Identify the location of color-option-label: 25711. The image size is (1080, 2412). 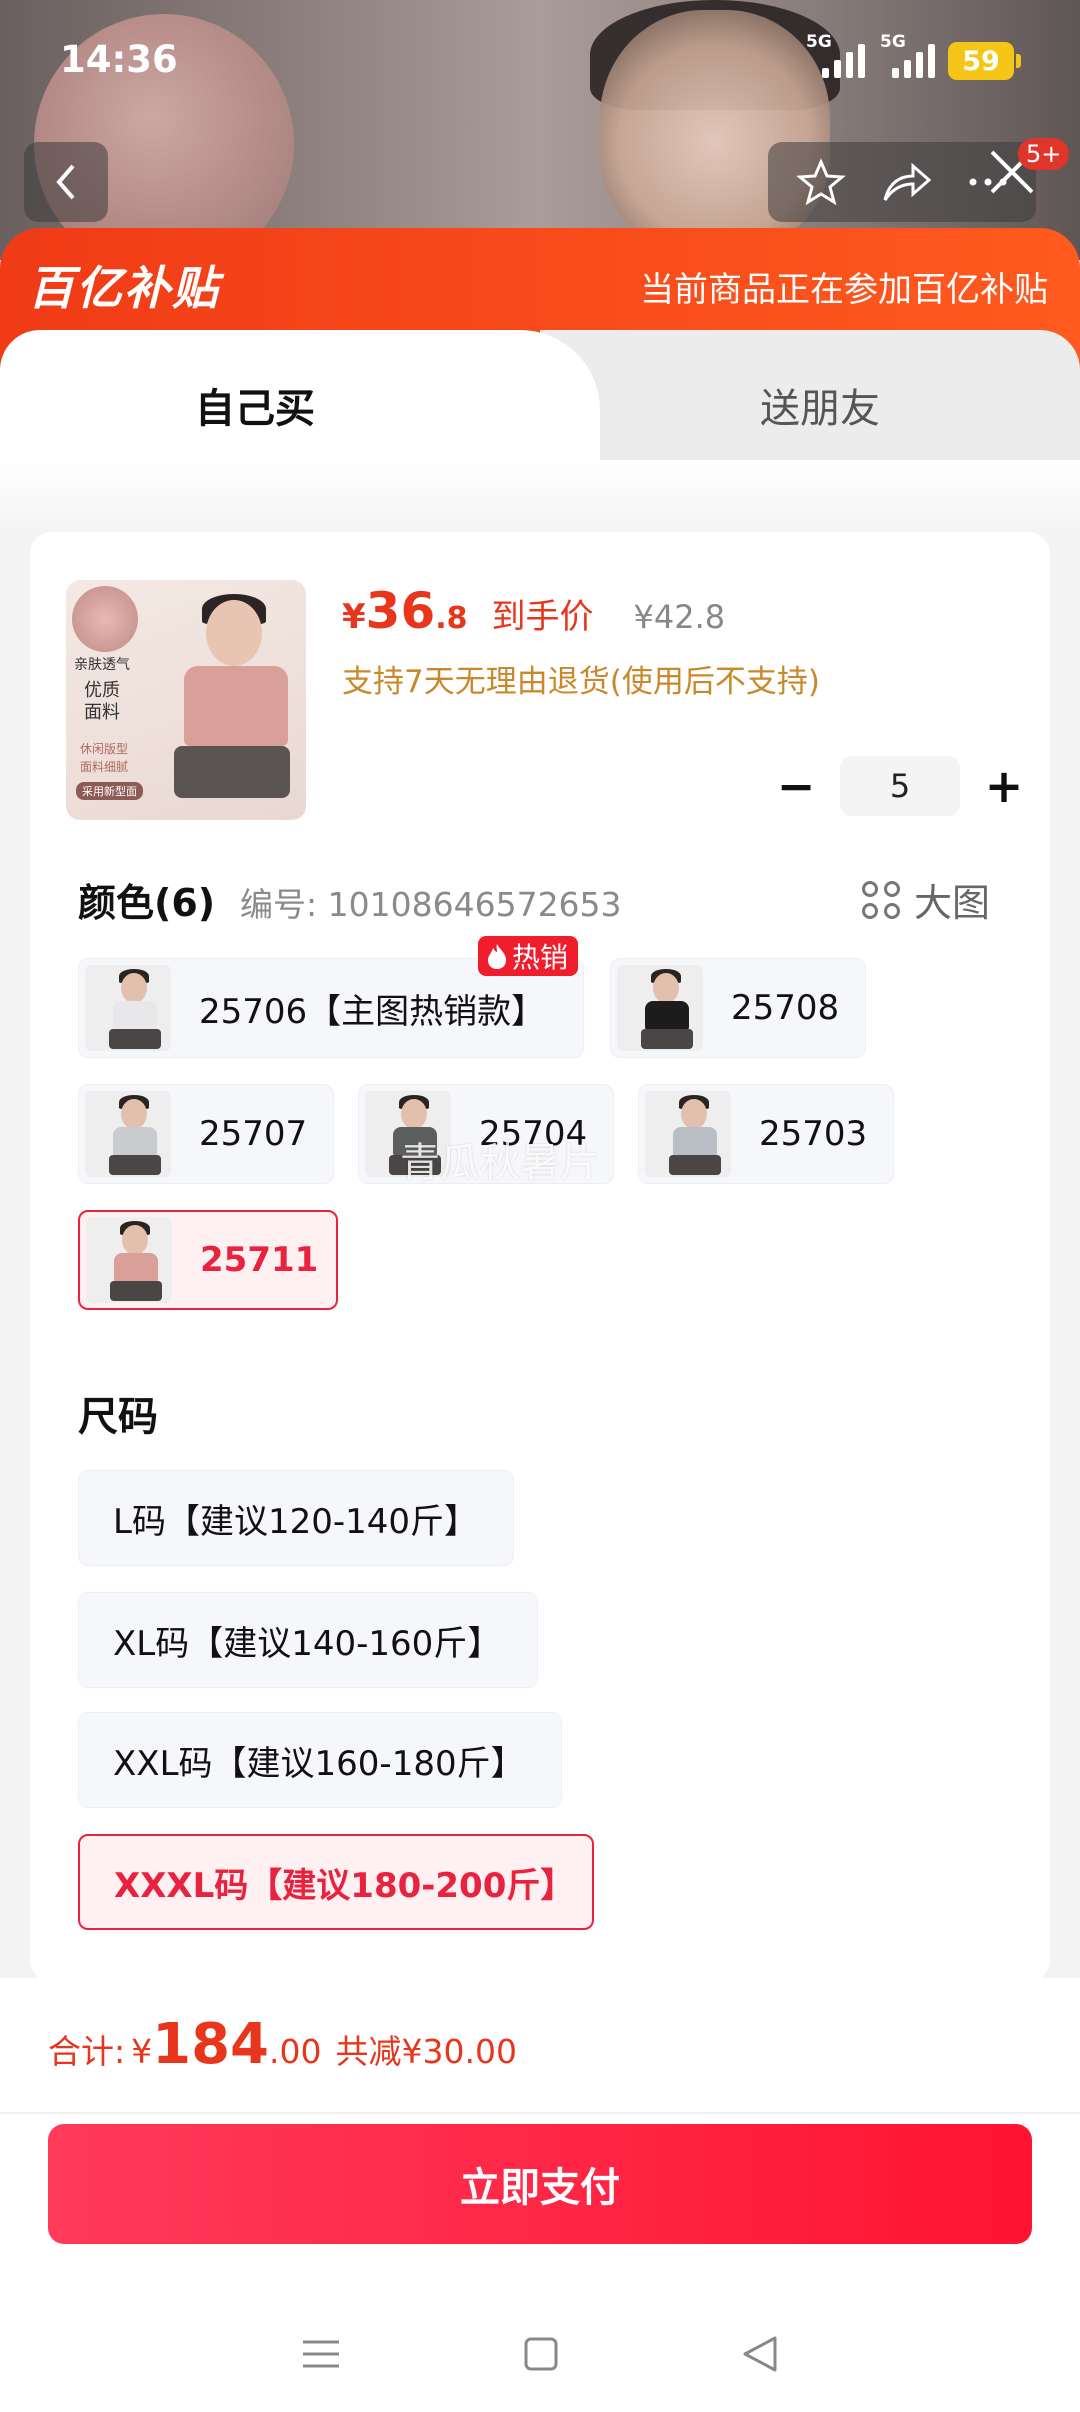
(259, 1260).